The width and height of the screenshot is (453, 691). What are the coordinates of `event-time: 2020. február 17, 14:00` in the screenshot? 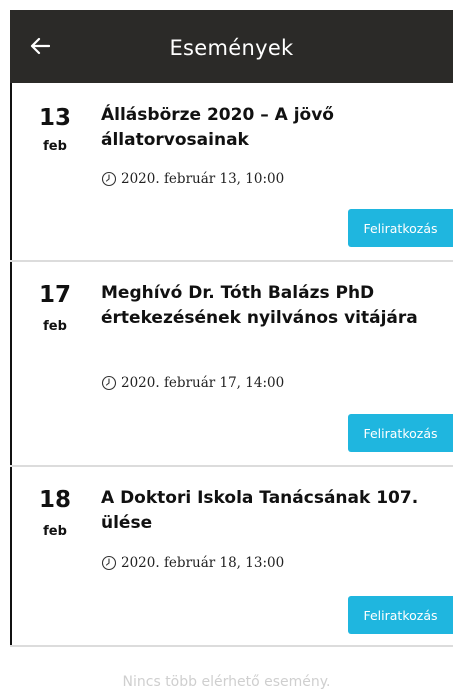 It's located at (192, 383).